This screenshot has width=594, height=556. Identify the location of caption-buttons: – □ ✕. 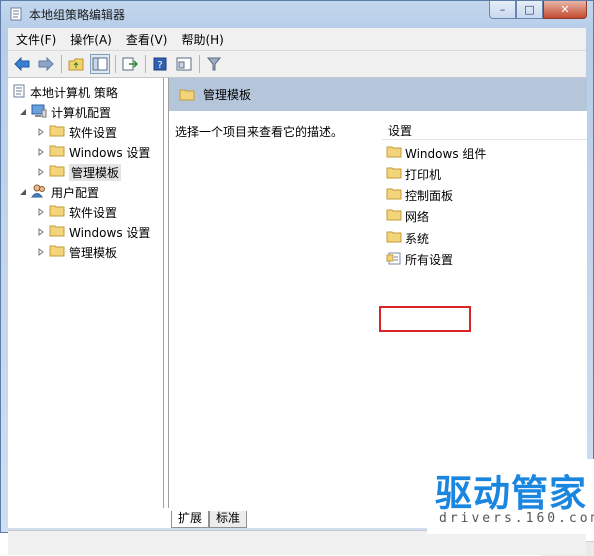
(538, 11).